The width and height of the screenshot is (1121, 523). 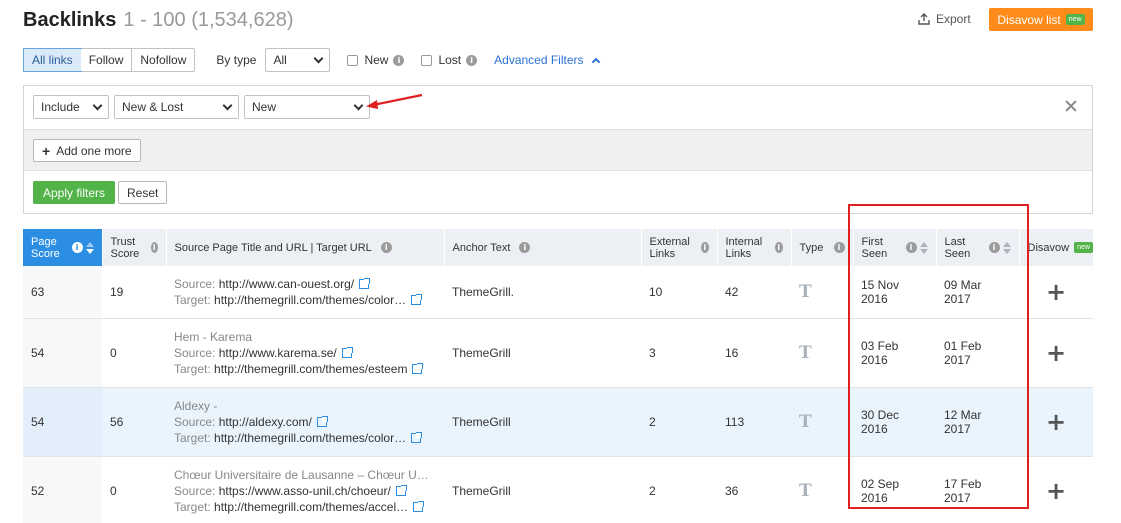 I want to click on column-source: Source Page Title and URL | Target URL i, so click(x=305, y=247).